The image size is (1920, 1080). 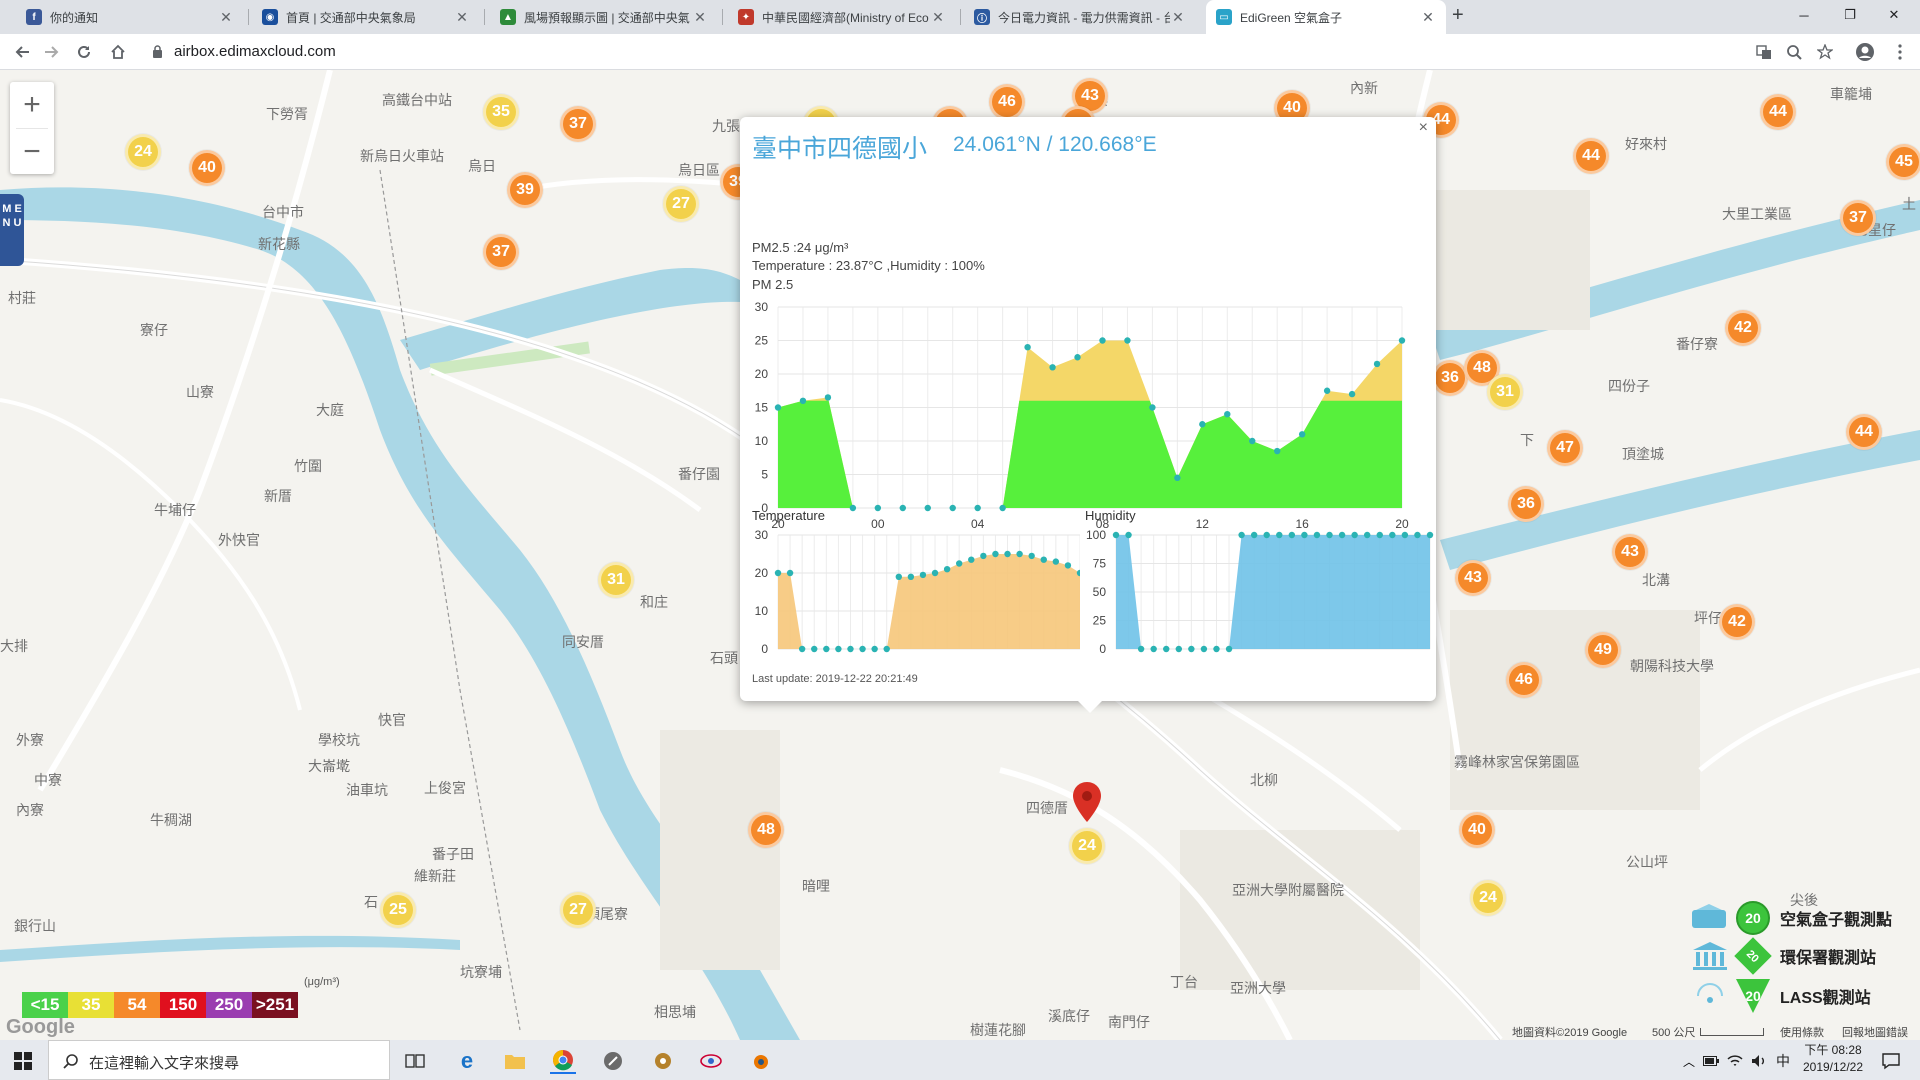 I want to click on sensor-cluster-marker: 35, so click(x=501, y=112).